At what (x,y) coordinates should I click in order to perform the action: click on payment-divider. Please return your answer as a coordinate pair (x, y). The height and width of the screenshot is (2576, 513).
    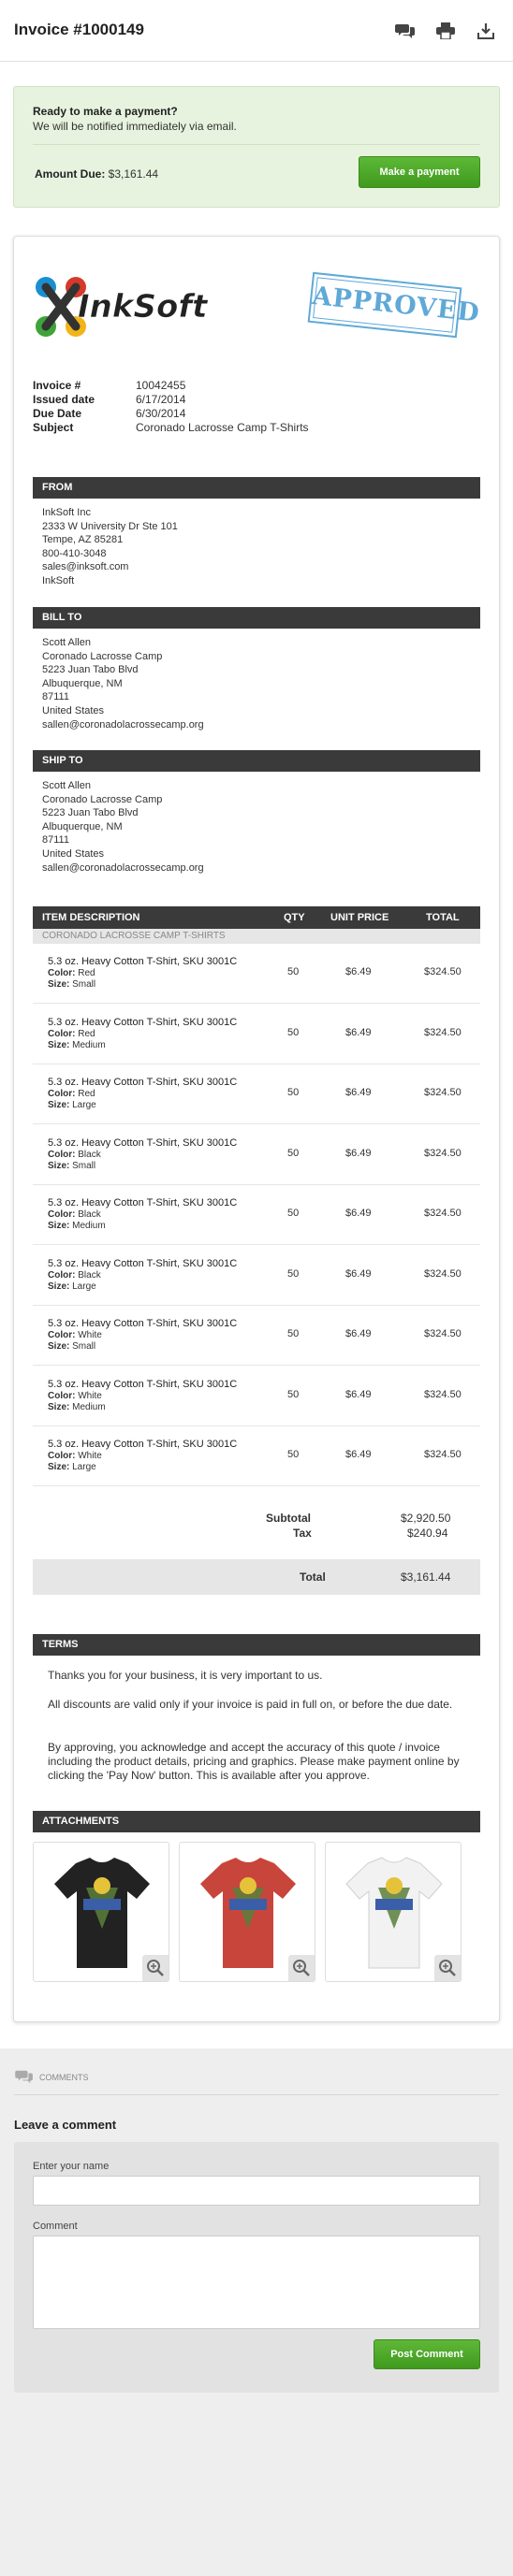
    Looking at the image, I should click on (256, 144).